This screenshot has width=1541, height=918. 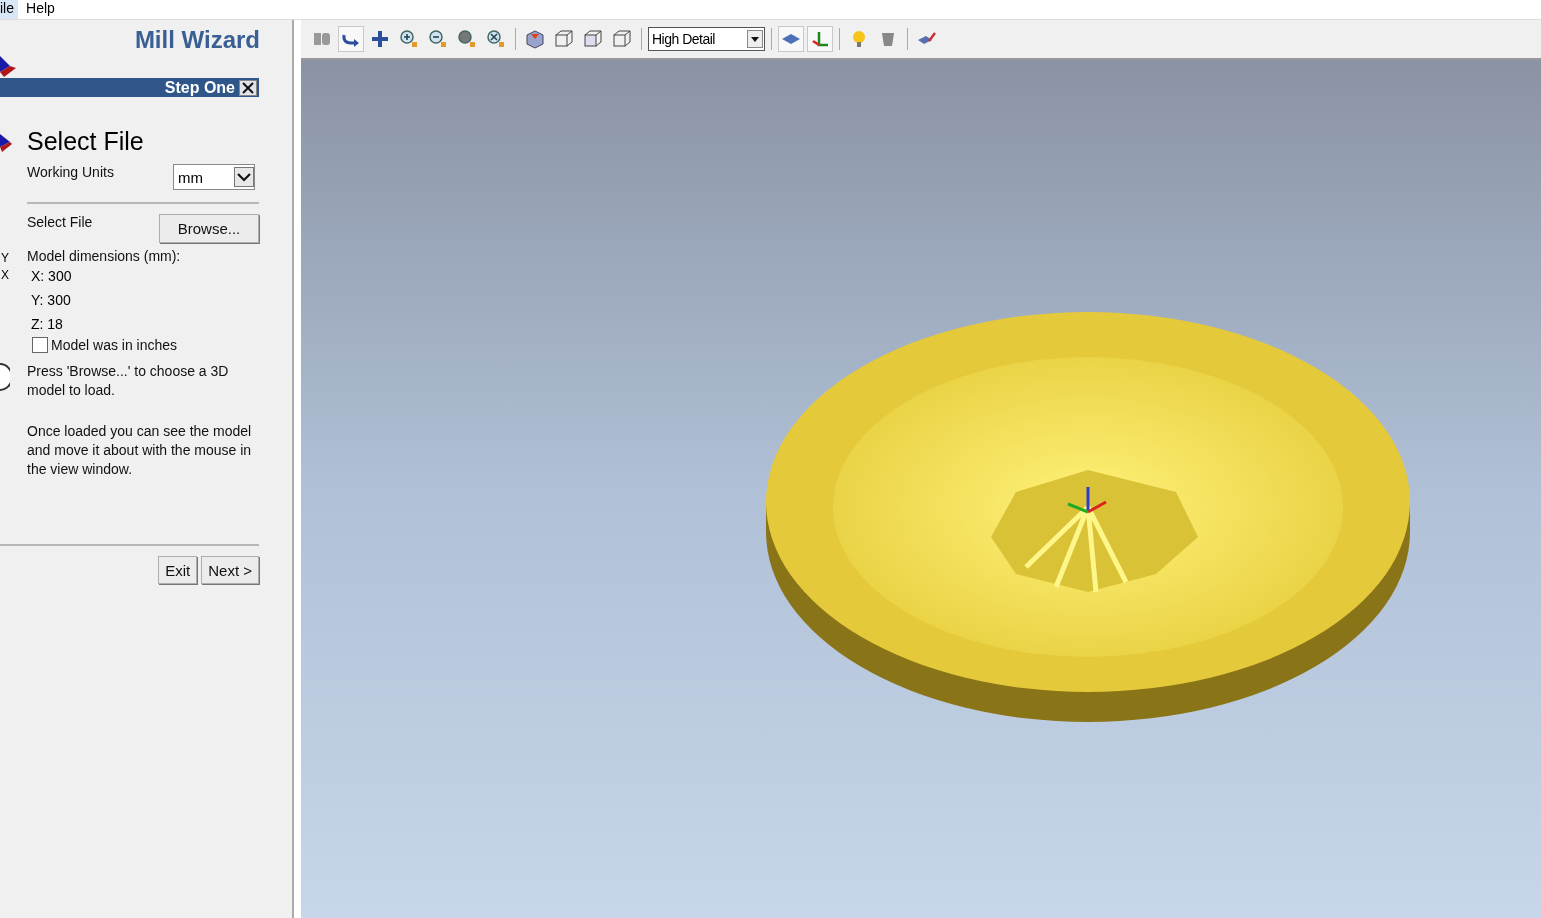 I want to click on help-text: Once loaded you can see the model and move it about with the mouse in the view window., so click(x=140, y=450).